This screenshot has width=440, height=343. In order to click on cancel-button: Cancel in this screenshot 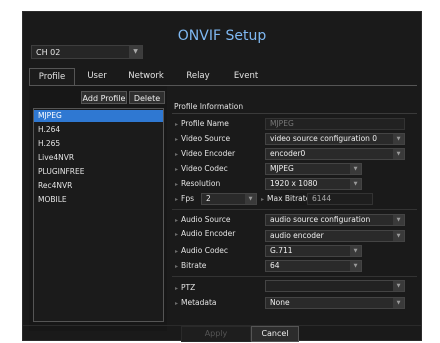, I will do `click(275, 334)`.